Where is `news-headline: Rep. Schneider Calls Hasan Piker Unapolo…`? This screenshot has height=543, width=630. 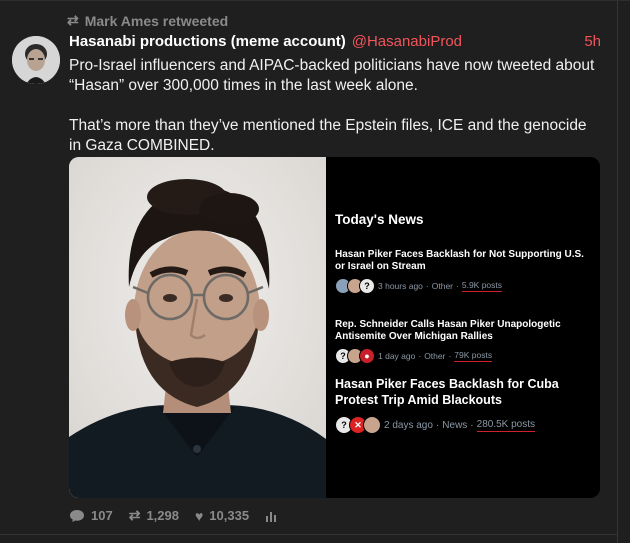
news-headline: Rep. Schneider Calls Hasan Piker Unapolo… is located at coordinates (448, 330).